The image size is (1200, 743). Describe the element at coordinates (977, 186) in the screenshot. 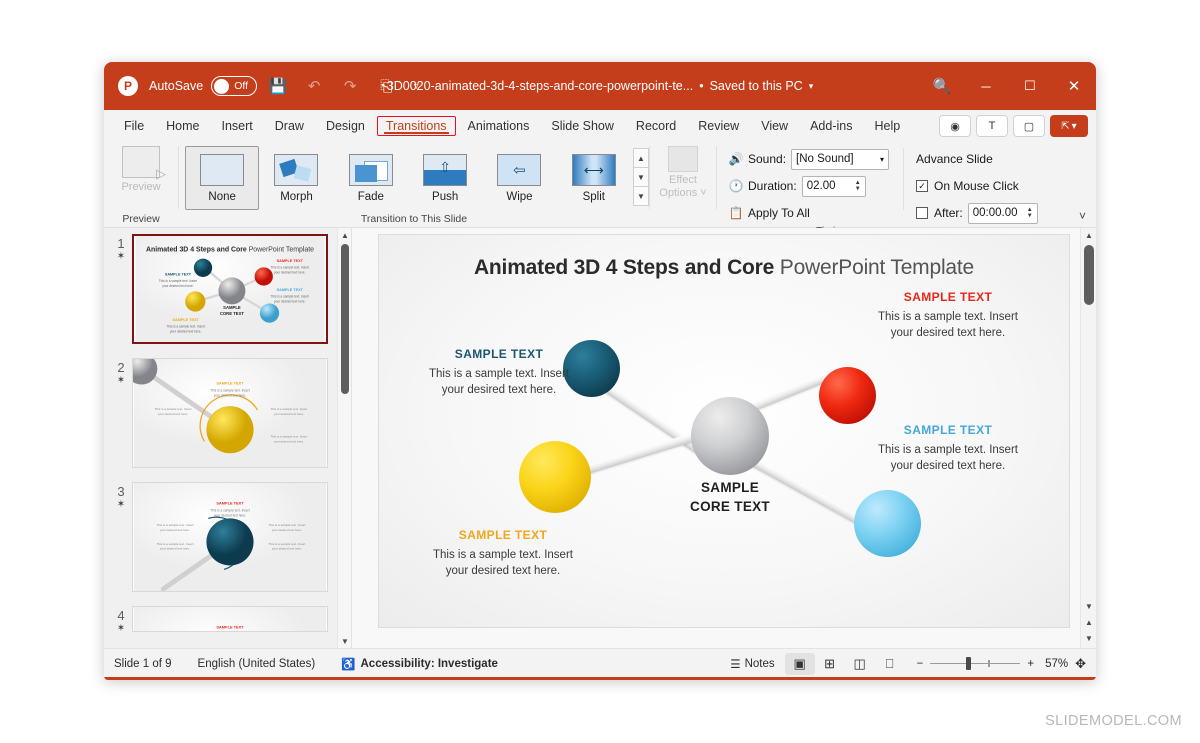

I see `on-mouse-click-row: ✓ On Mouse Click` at that location.